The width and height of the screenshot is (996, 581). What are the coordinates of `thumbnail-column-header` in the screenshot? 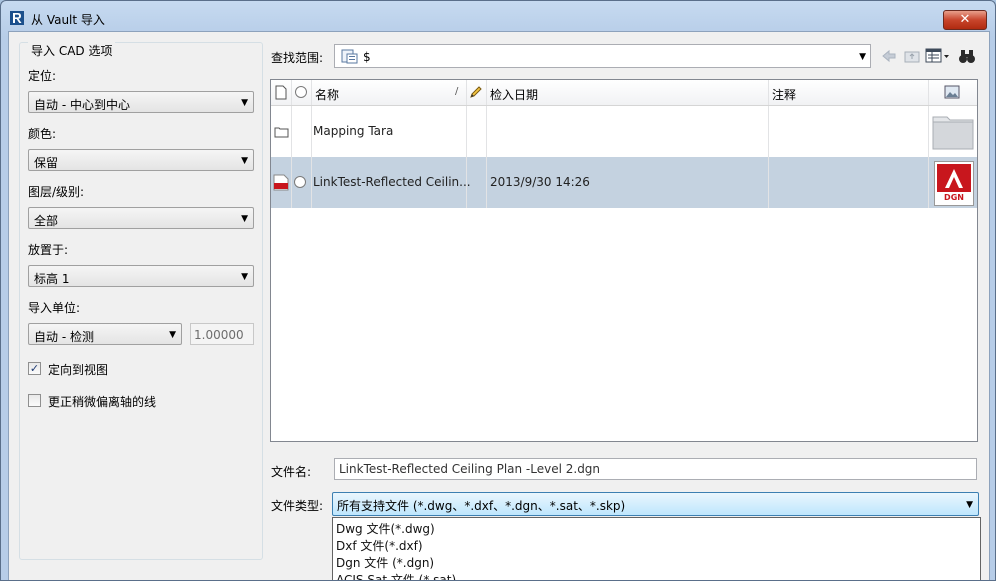 It's located at (952, 92).